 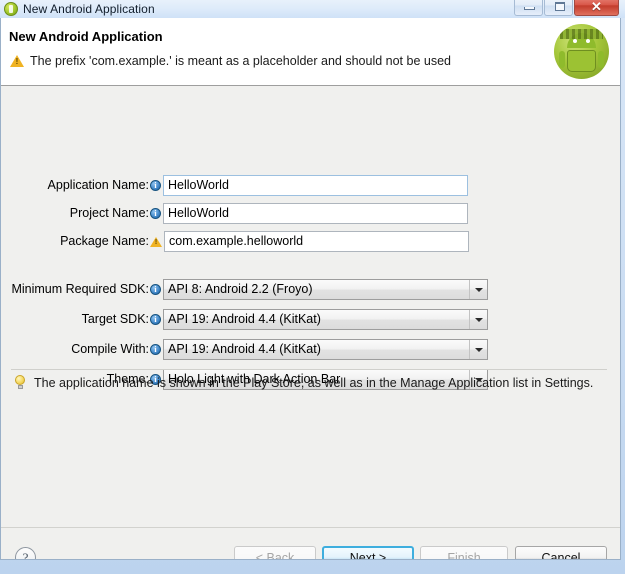 What do you see at coordinates (464, 552) in the screenshot?
I see `finish-button: Finish` at bounding box center [464, 552].